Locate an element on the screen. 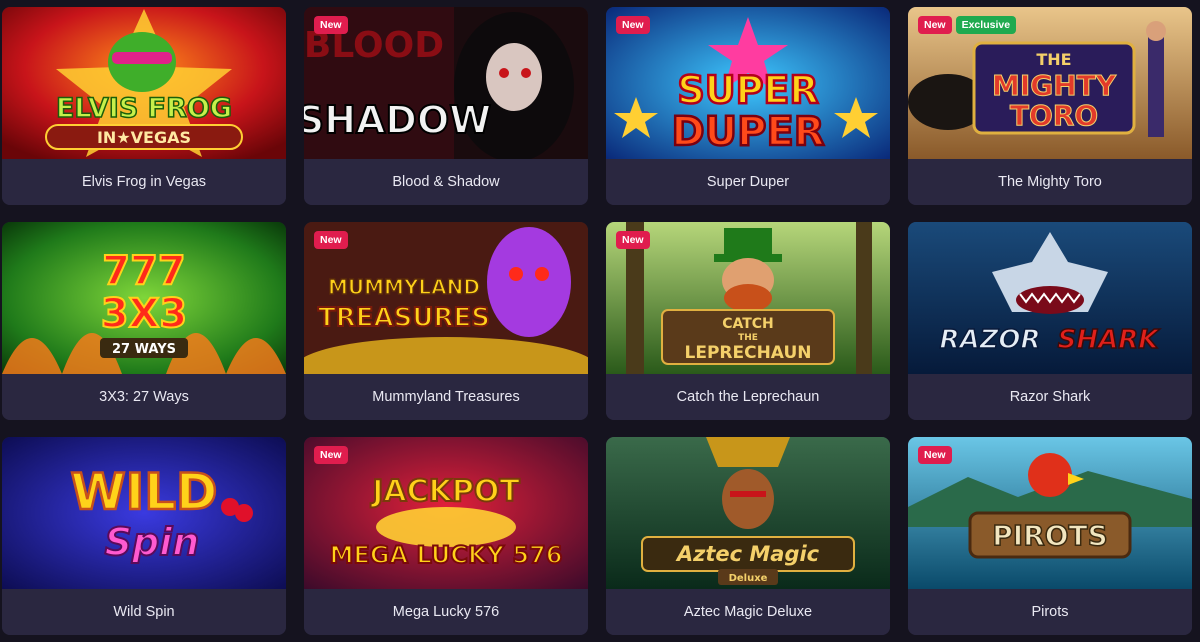 The image size is (1200, 642). svg-text: TREASURES is located at coordinates (404, 318).